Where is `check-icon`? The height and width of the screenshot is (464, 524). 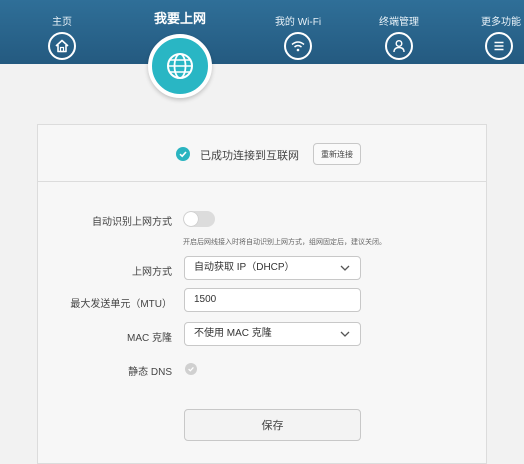 check-icon is located at coordinates (191, 369).